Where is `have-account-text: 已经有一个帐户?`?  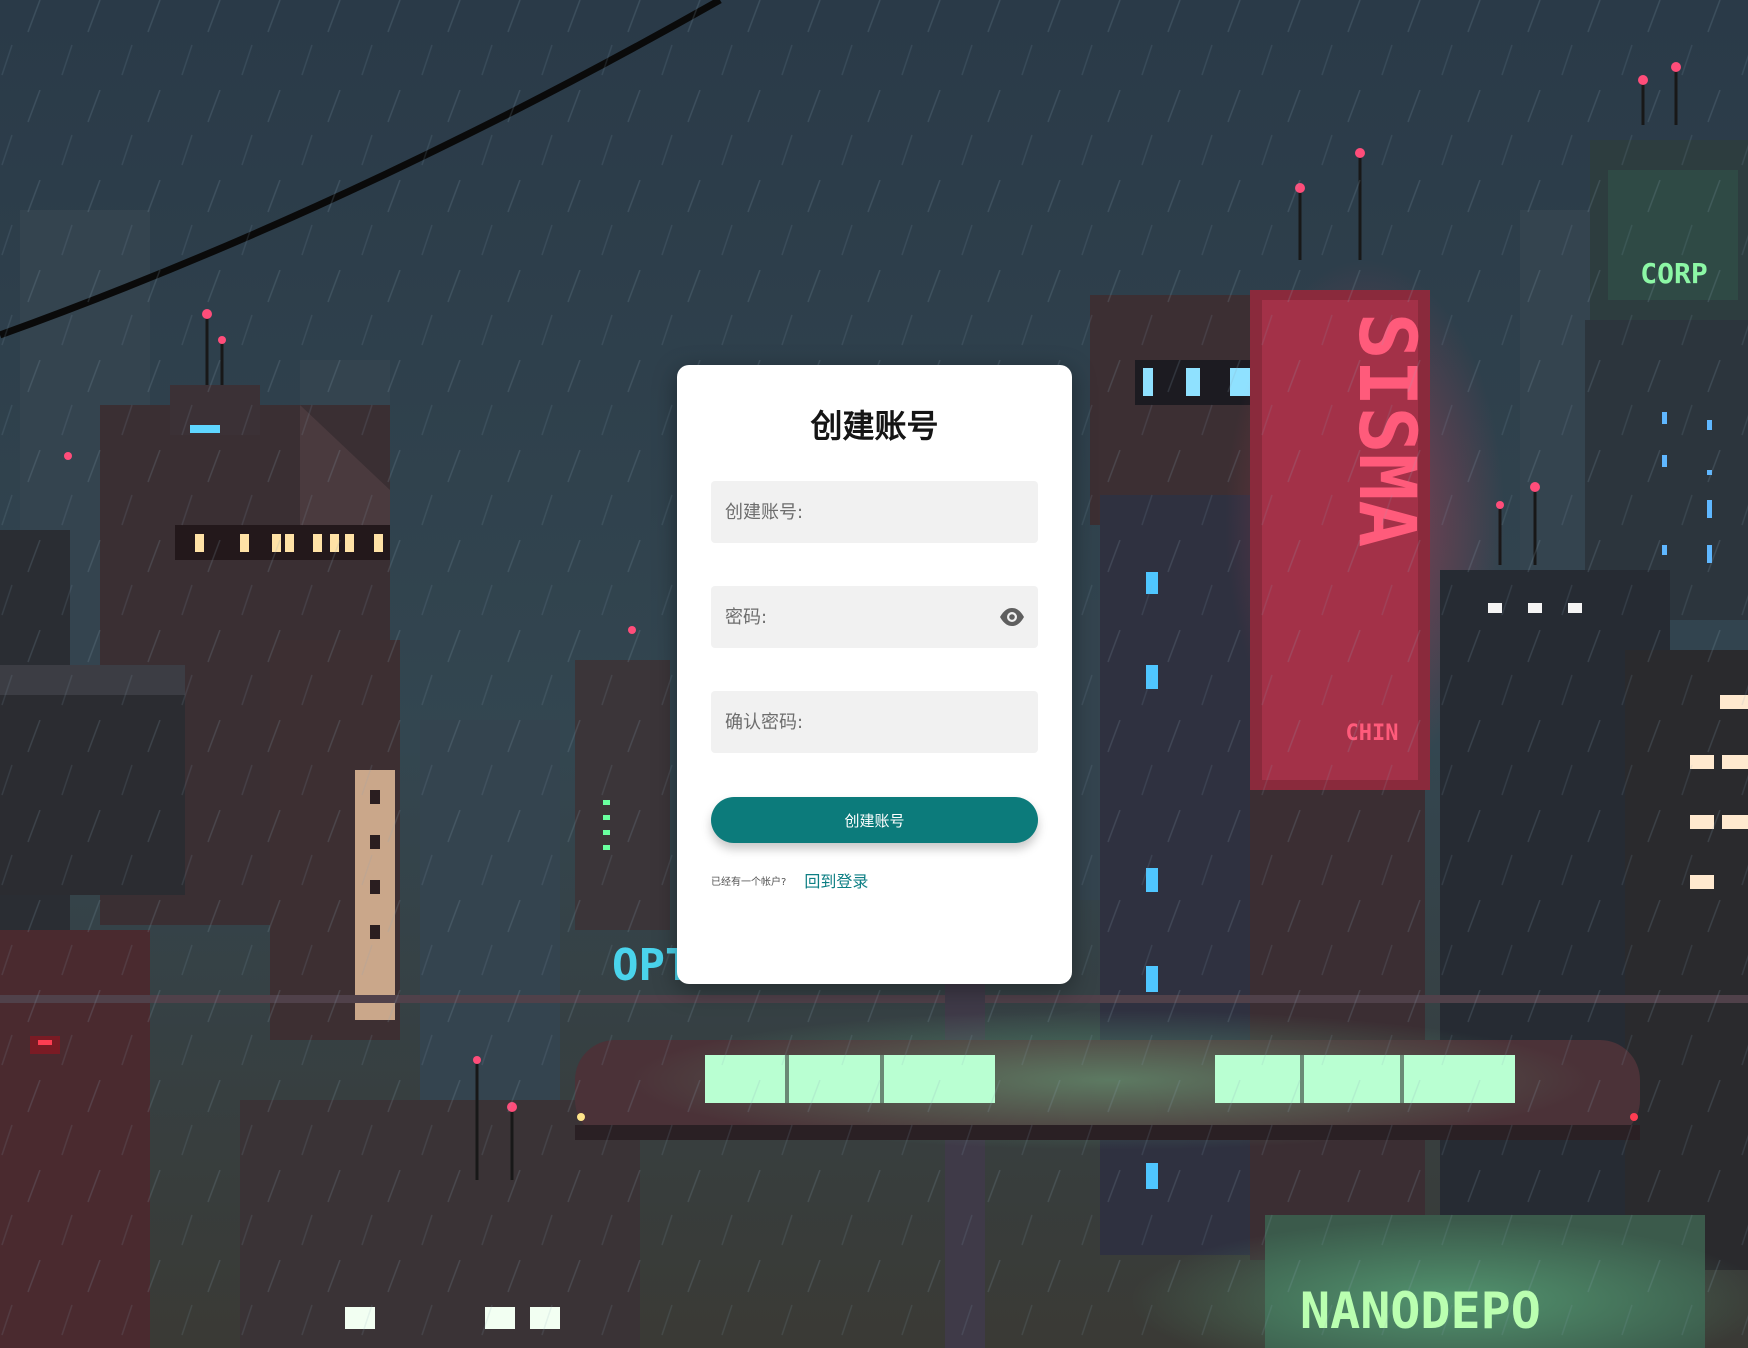
have-account-text: 已经有一个帐户? is located at coordinates (749, 882).